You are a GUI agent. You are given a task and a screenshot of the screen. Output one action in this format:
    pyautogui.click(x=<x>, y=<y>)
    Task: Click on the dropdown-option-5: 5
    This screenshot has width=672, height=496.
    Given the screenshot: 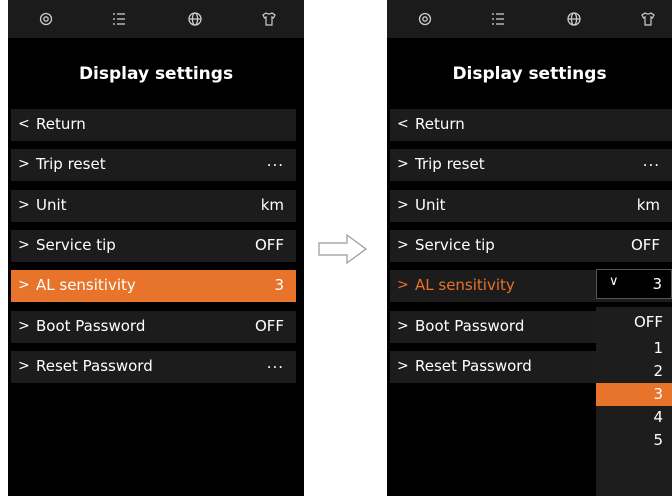 What is the action you would take?
    pyautogui.click(x=634, y=440)
    